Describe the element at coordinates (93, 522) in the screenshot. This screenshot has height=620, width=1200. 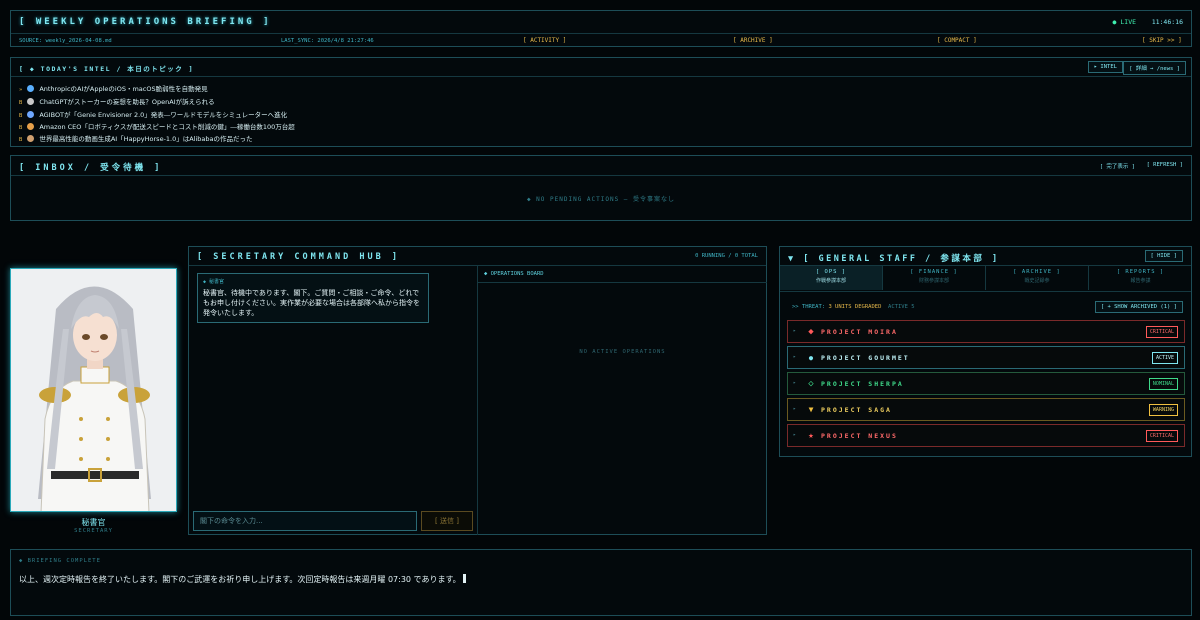
I see `secretary-name: 秘書官` at that location.